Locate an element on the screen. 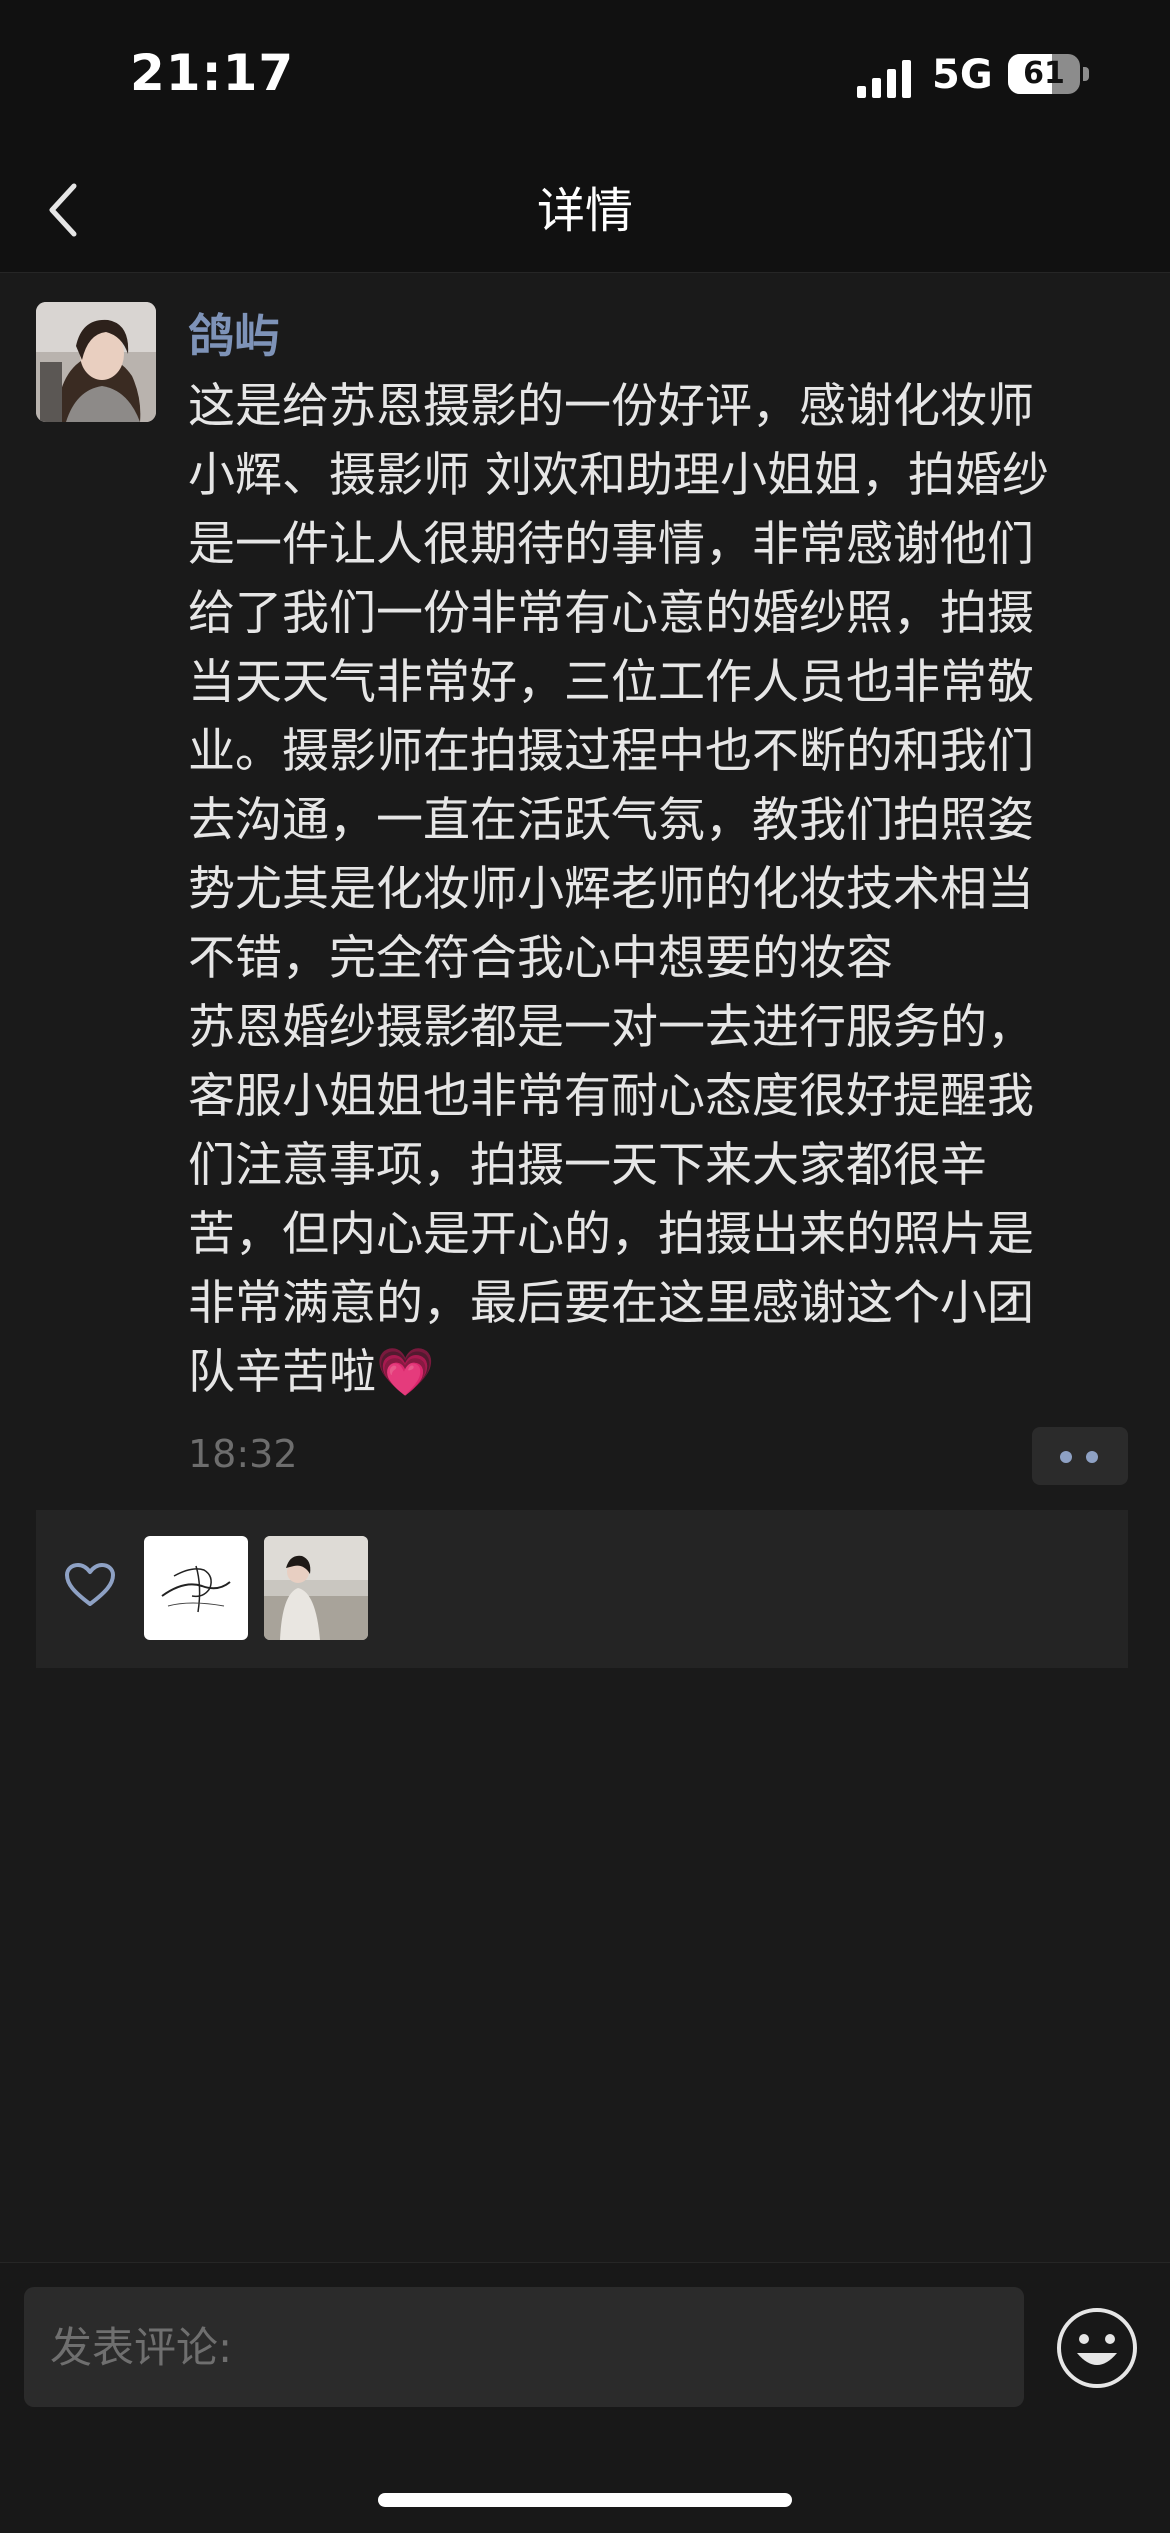 This screenshot has height=2533, width=1170. signal-icon is located at coordinates (884, 79).